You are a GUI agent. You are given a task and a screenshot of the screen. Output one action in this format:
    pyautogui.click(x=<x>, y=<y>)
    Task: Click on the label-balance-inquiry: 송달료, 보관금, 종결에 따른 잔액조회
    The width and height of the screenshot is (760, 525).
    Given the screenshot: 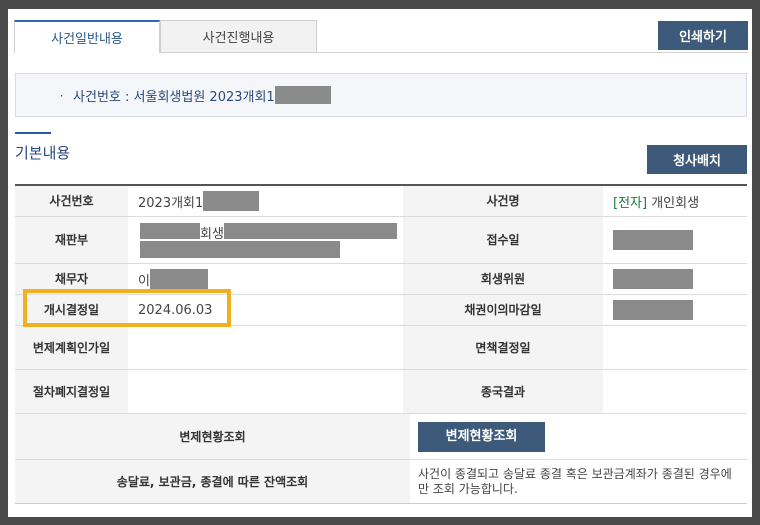 What is the action you would take?
    pyautogui.click(x=212, y=481)
    